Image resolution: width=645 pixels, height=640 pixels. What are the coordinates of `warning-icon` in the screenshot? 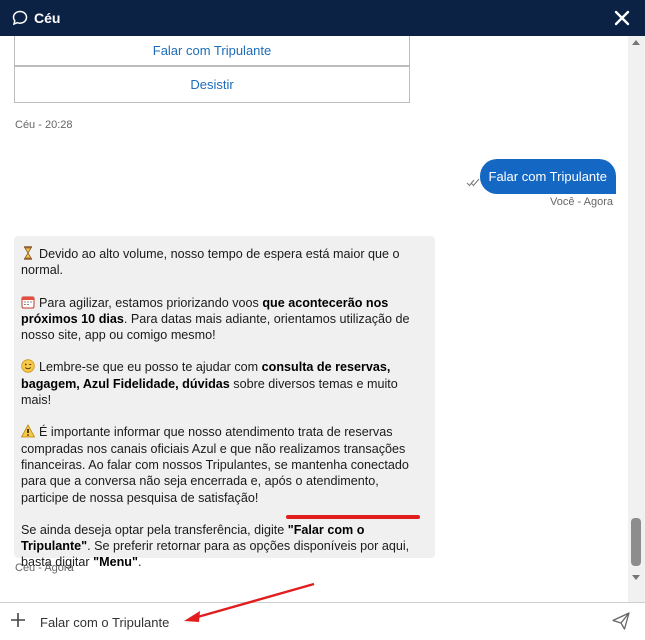 It's located at (28, 431).